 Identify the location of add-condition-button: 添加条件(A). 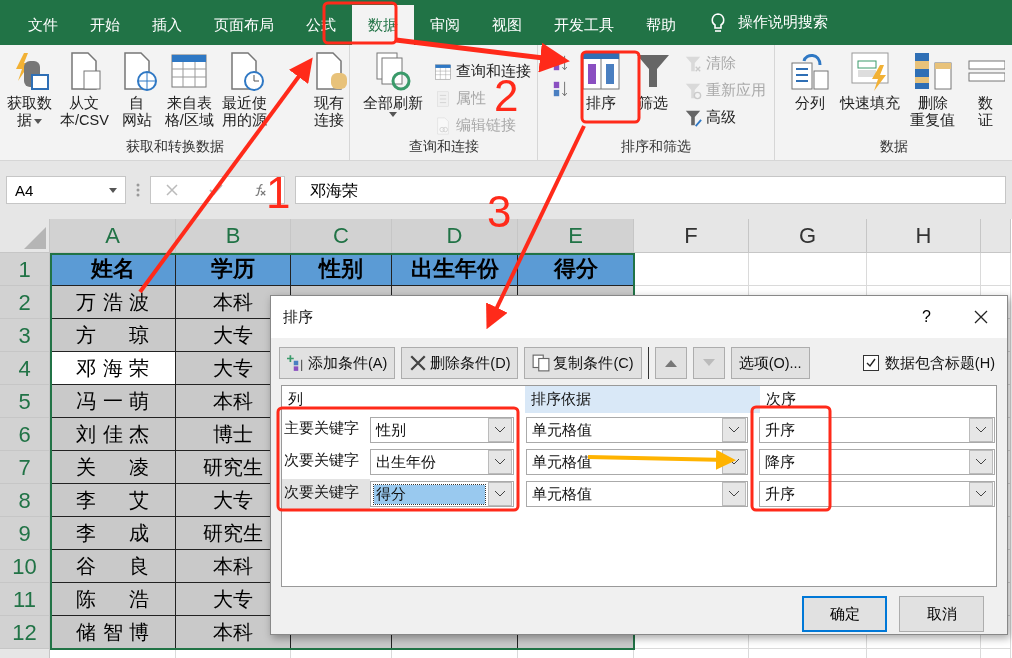
(337, 363).